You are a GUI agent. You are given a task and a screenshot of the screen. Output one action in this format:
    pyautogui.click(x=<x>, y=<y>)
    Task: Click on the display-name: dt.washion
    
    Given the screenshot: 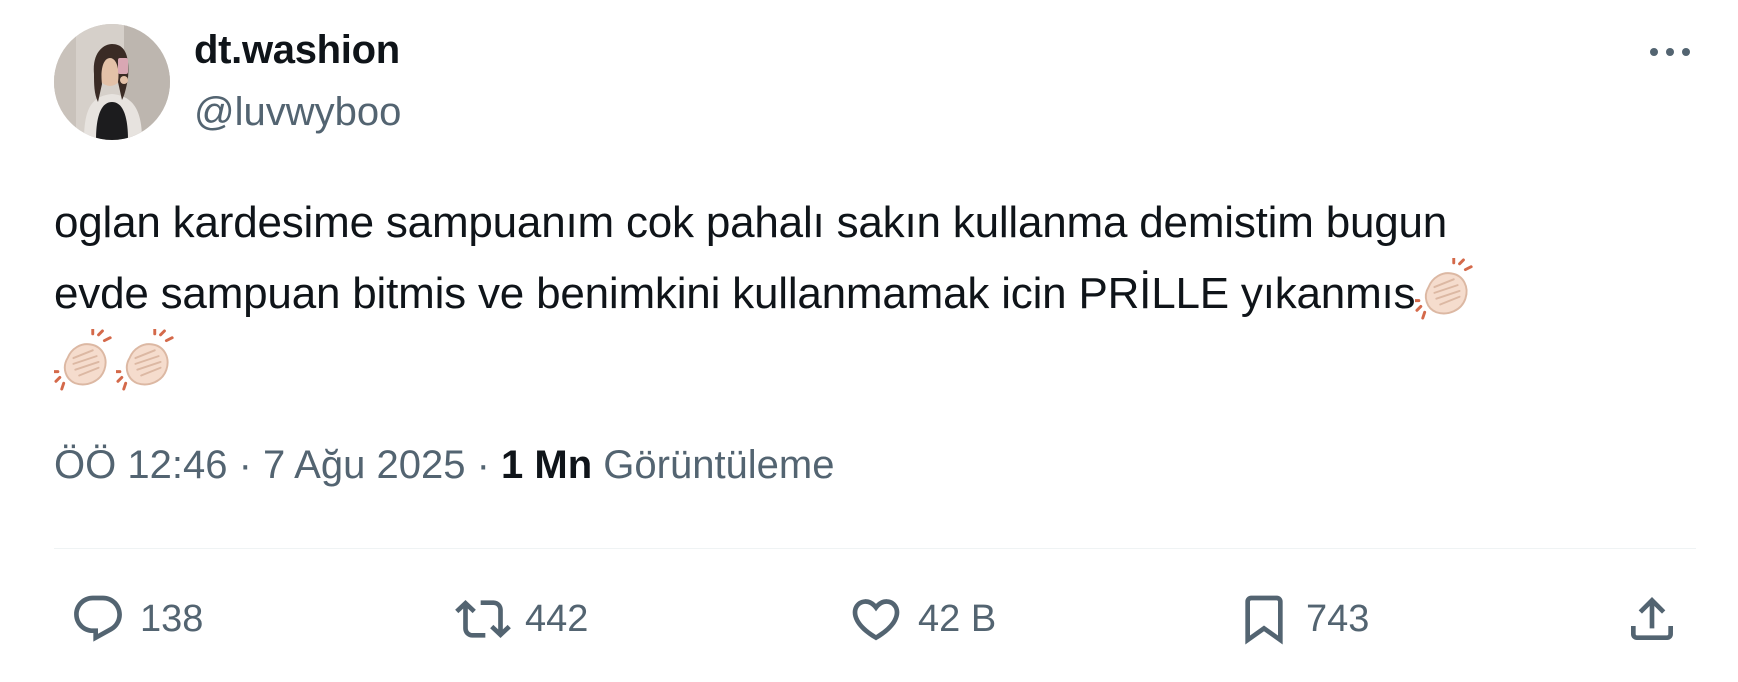 What is the action you would take?
    pyautogui.click(x=297, y=50)
    